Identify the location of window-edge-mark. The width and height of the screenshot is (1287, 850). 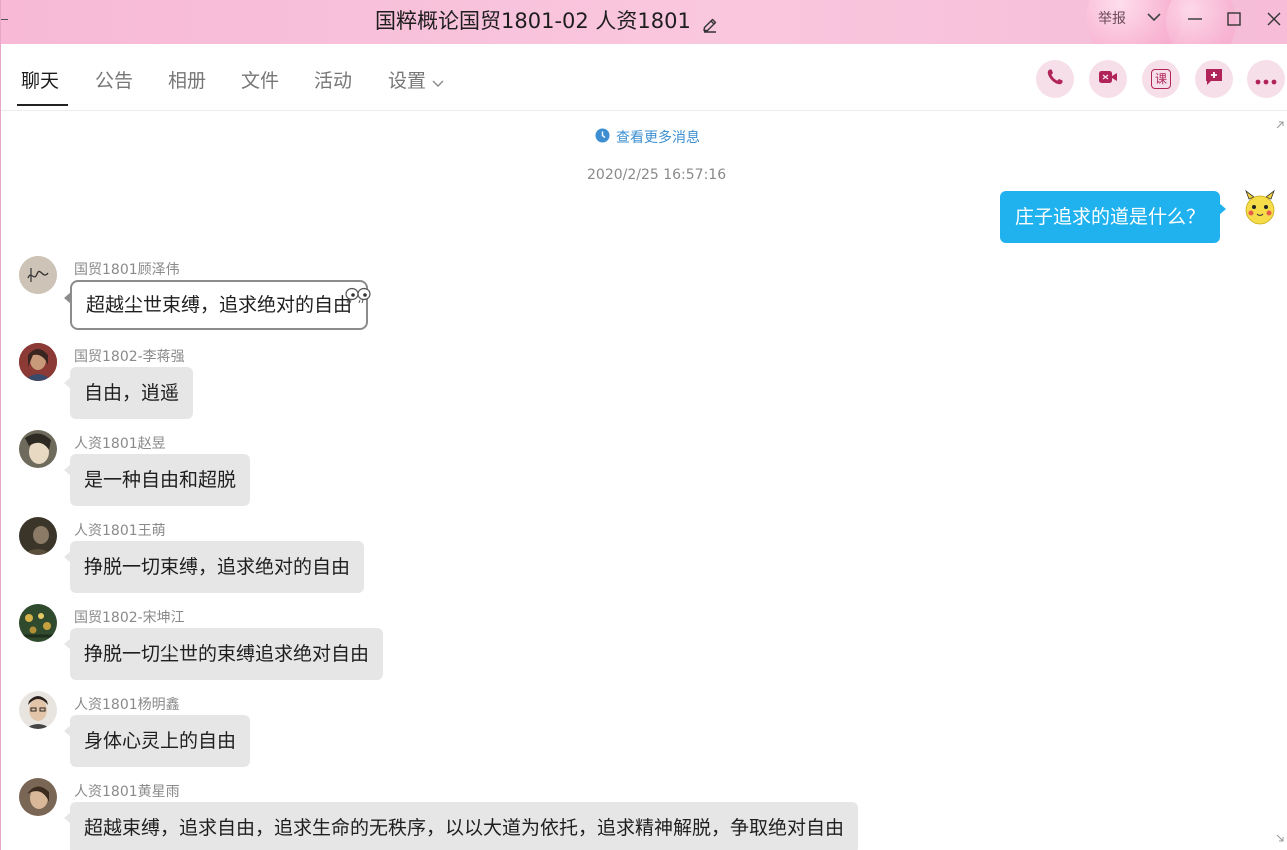
(4, 19).